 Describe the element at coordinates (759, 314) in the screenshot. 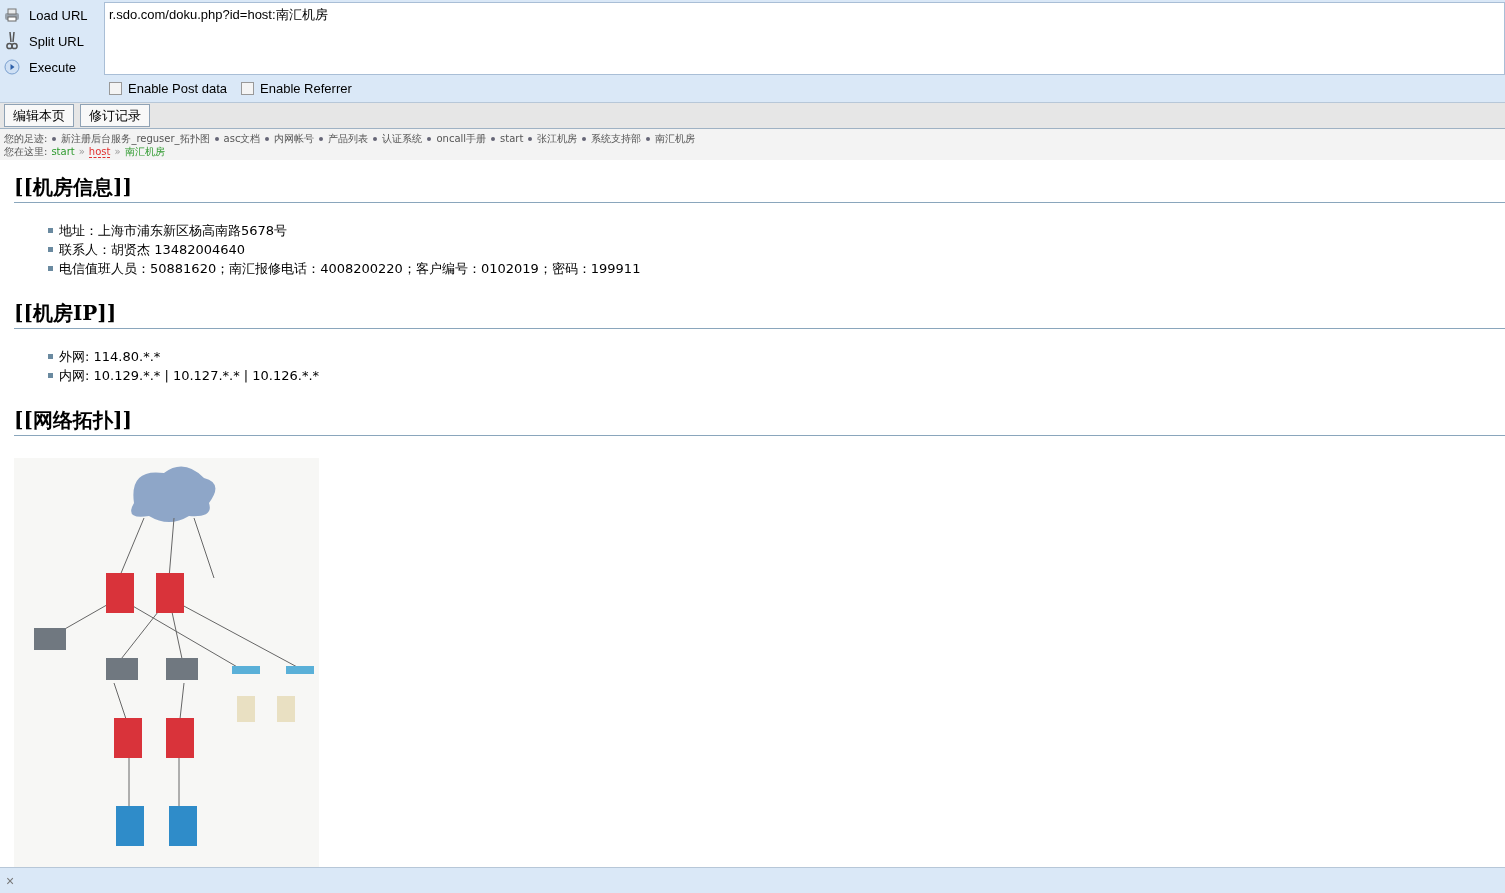

I see `section-heading: [[机房IP]]` at that location.